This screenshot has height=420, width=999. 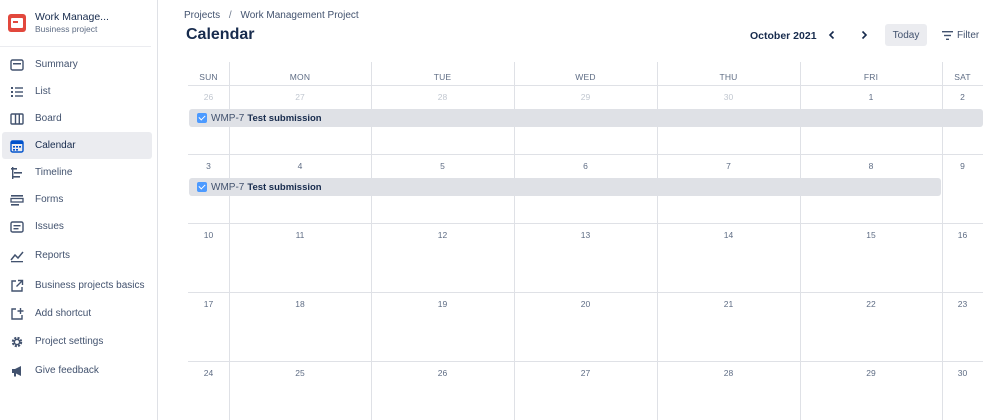 What do you see at coordinates (585, 235) in the screenshot?
I see `day-number: 13` at bounding box center [585, 235].